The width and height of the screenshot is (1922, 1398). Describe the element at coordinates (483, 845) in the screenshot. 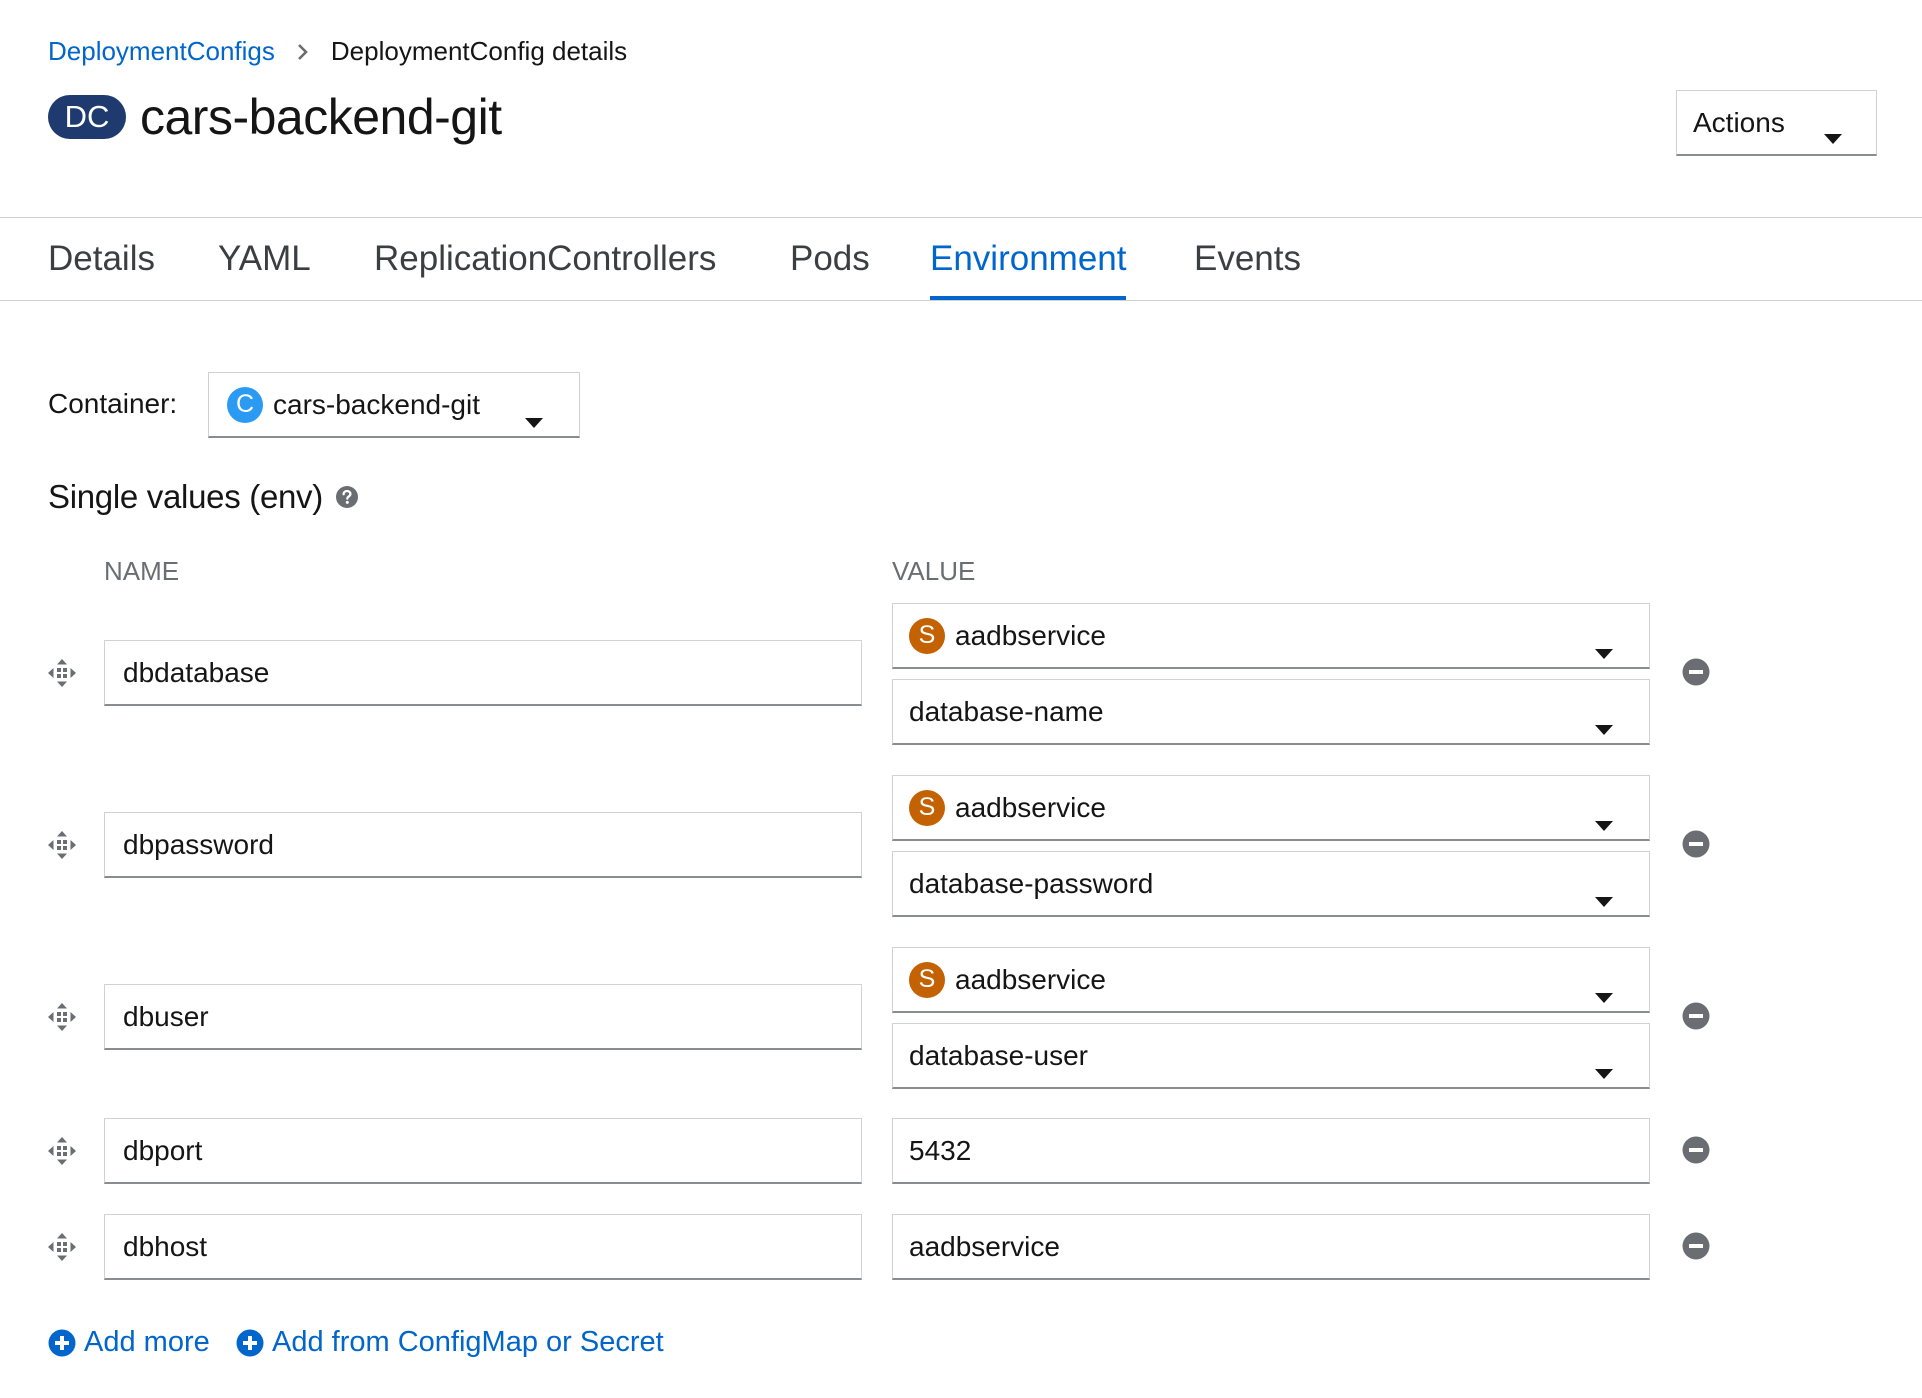

I see `env-name-input: dbpassword` at that location.